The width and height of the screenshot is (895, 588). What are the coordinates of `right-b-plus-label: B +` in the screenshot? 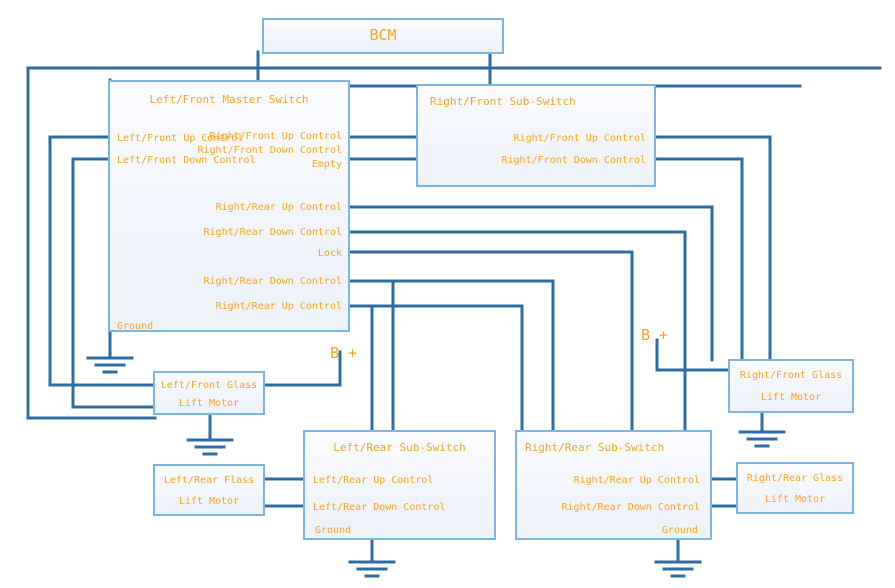 It's located at (655, 335).